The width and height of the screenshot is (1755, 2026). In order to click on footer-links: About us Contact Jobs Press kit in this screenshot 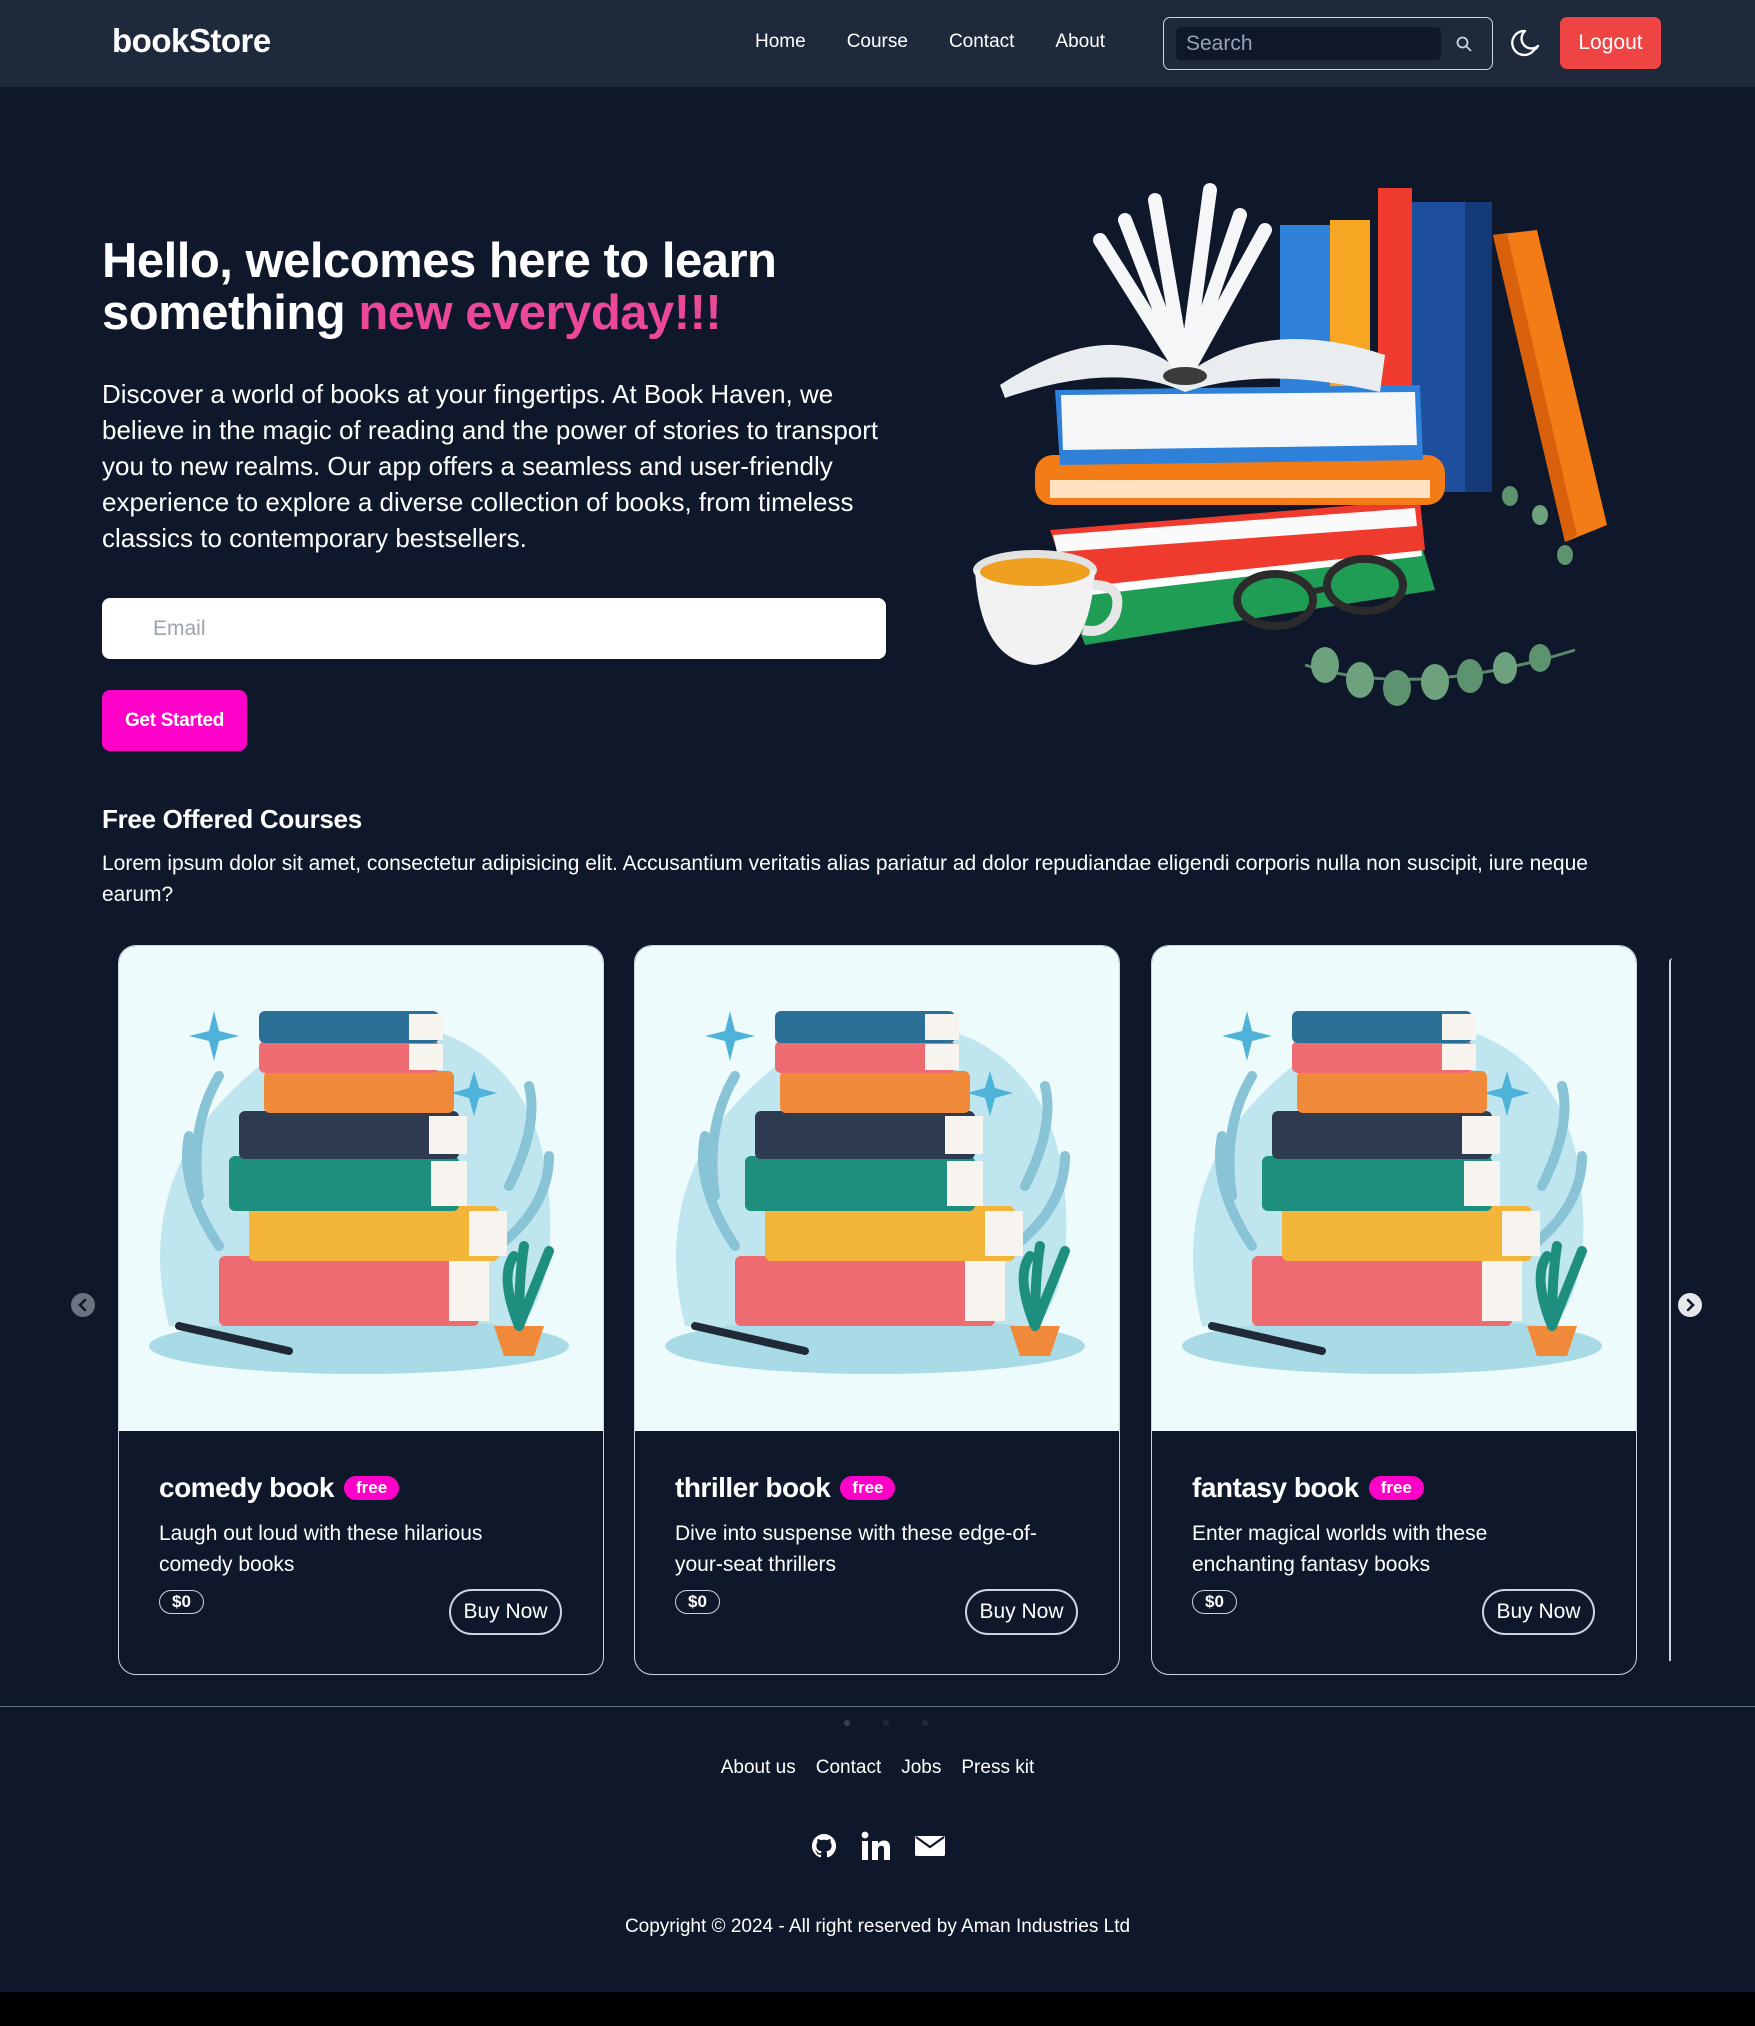, I will do `click(877, 1768)`.